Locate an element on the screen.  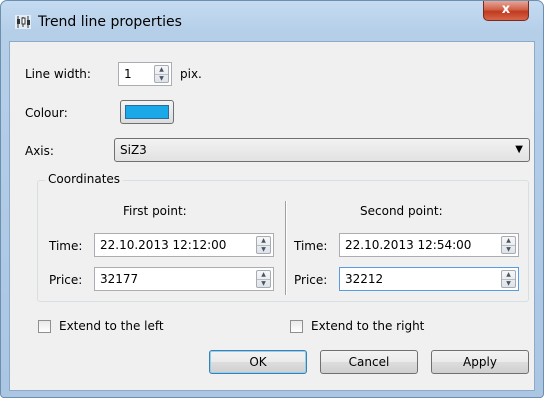
line-width-stepper: 1 ▲ ▼ is located at coordinates (145, 74).